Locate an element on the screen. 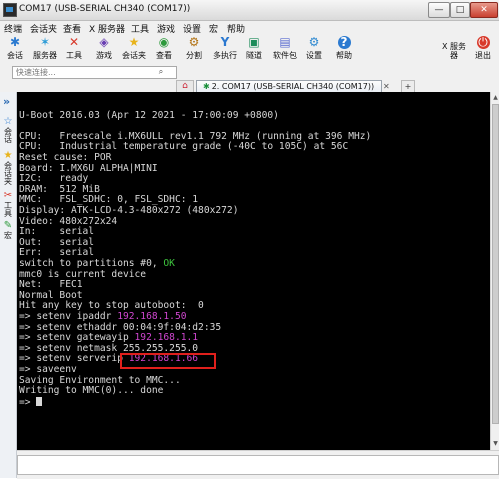 The height and width of the screenshot is (479, 499). power-icon: ⏻ is located at coordinates (483, 42).